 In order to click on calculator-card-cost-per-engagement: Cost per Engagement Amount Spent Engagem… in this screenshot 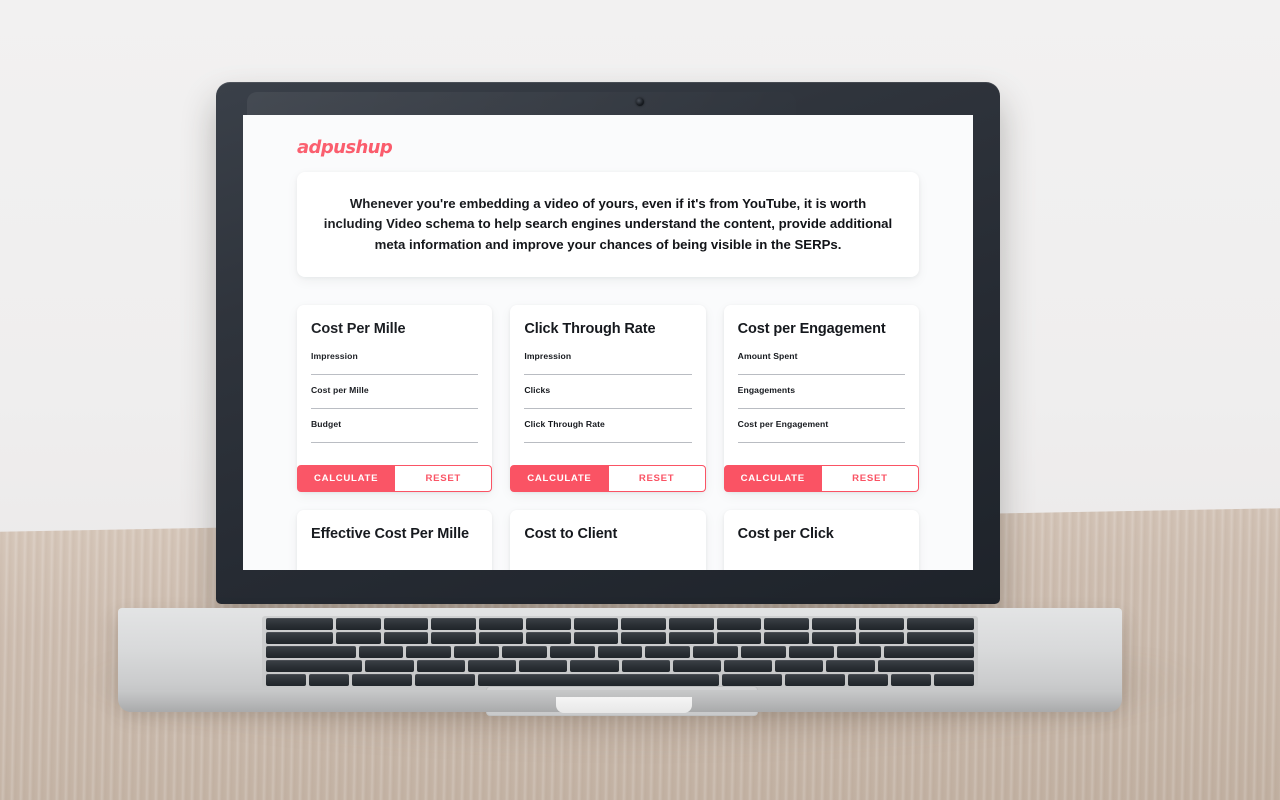, I will do `click(821, 399)`.